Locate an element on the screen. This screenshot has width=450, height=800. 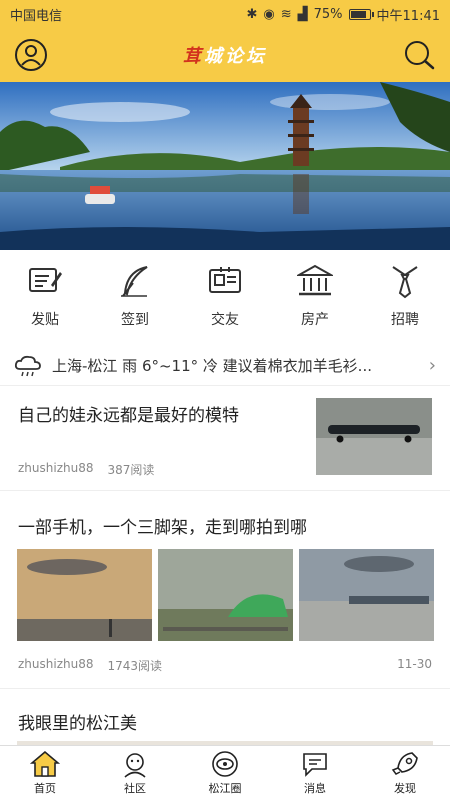
tab-messages: 消息 is located at coordinates (315, 773).